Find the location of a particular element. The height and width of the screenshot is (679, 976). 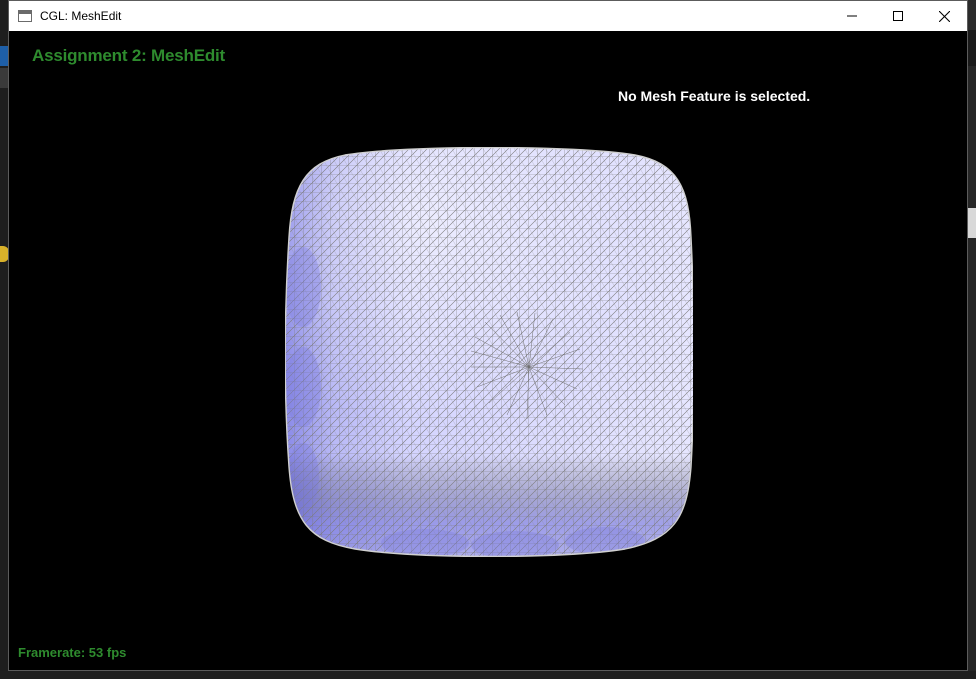

background-taskbar-edge is located at coordinates (488, 675).